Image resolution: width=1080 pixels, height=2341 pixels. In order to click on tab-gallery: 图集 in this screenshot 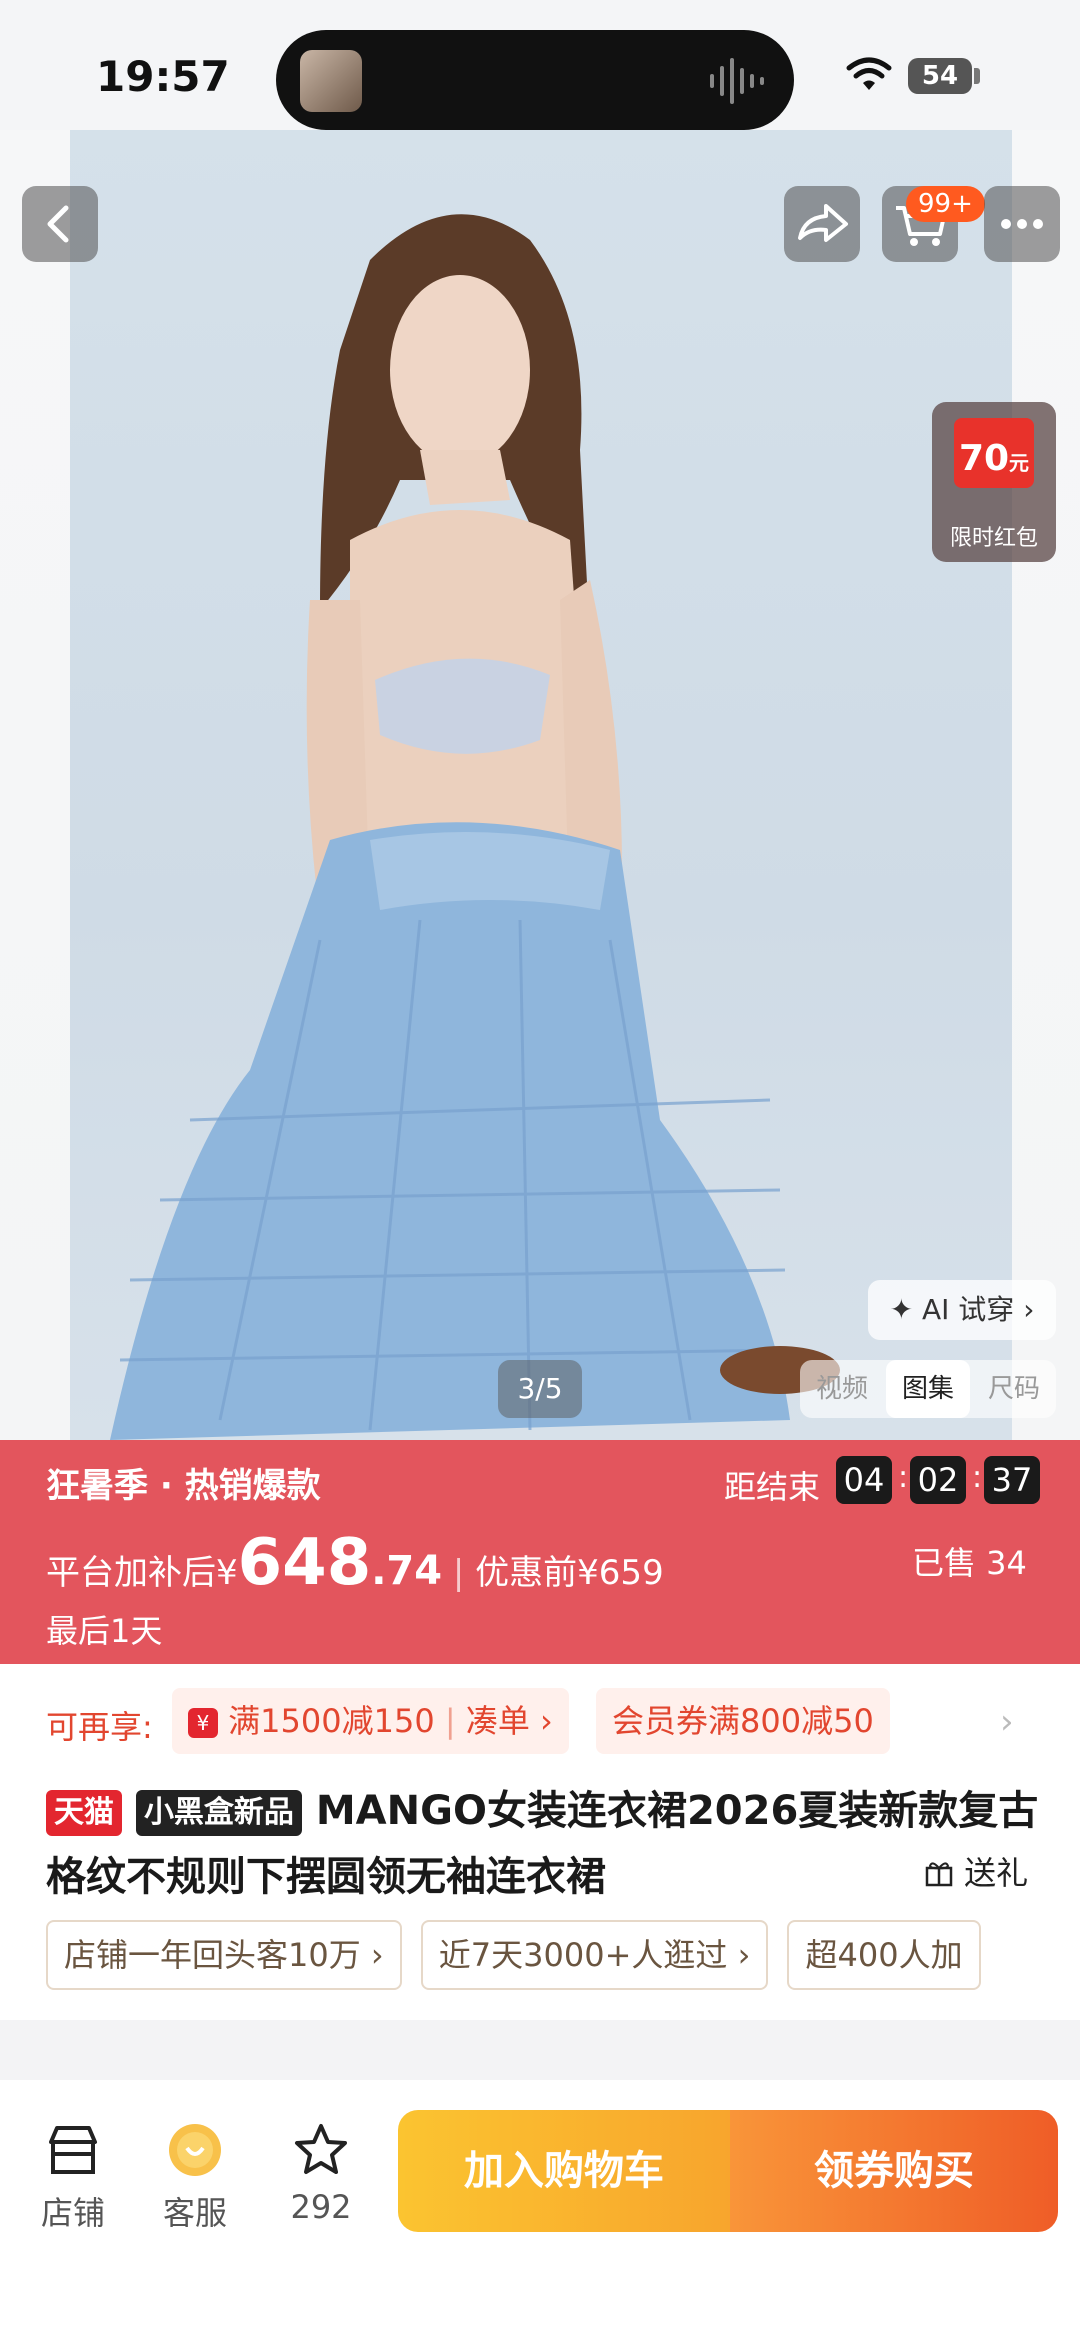, I will do `click(928, 1389)`.